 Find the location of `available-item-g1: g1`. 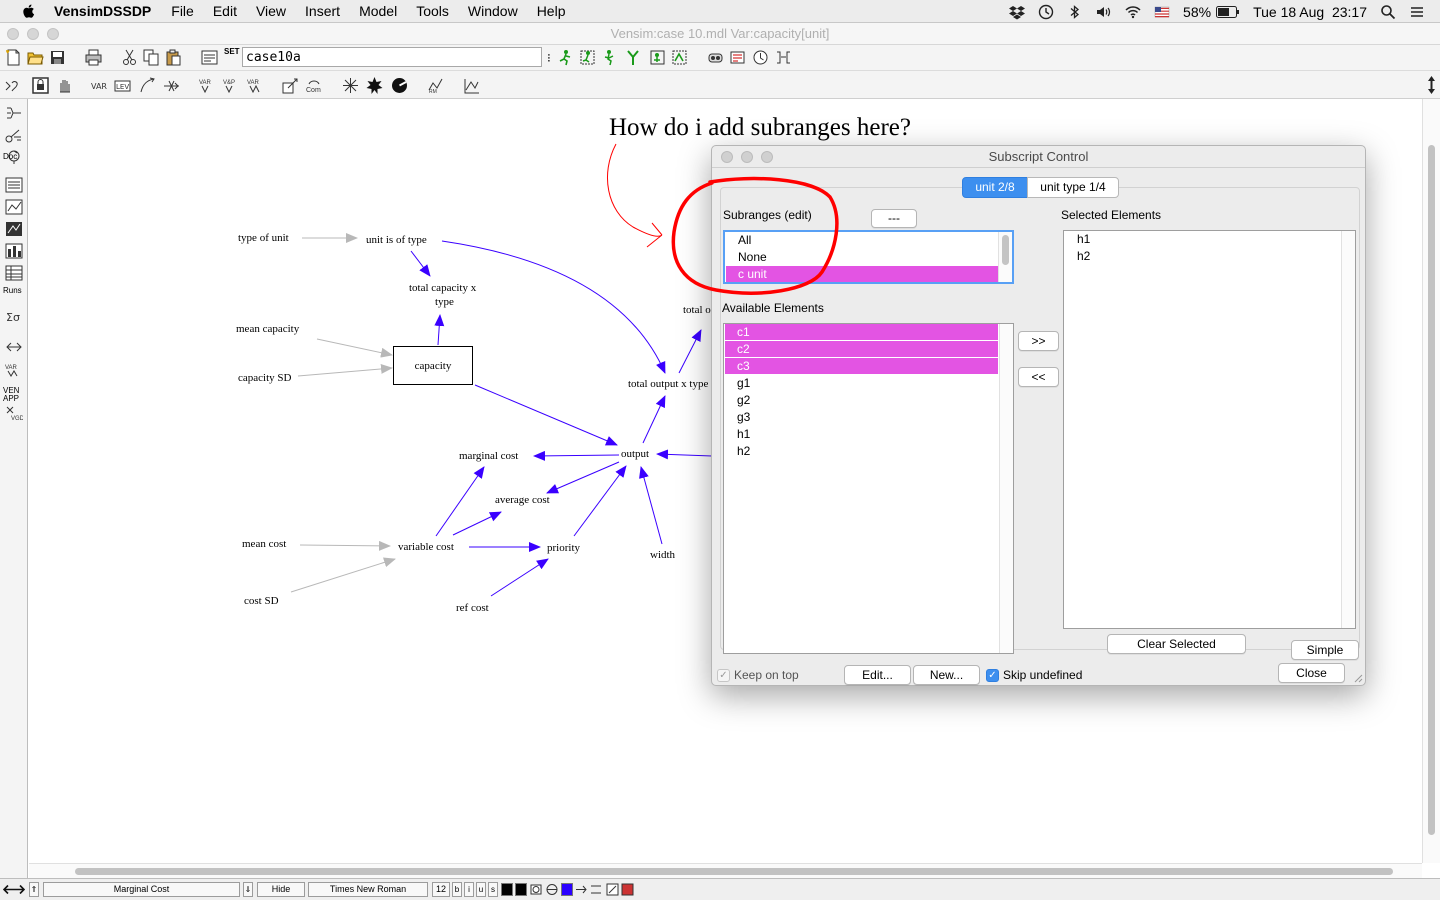

available-item-g1: g1 is located at coordinates (861, 383).